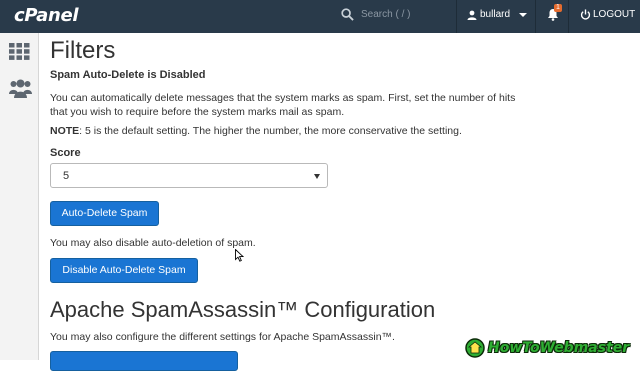 The image size is (640, 371). What do you see at coordinates (144, 361) in the screenshot?
I see `spamassassin-configure-button` at bounding box center [144, 361].